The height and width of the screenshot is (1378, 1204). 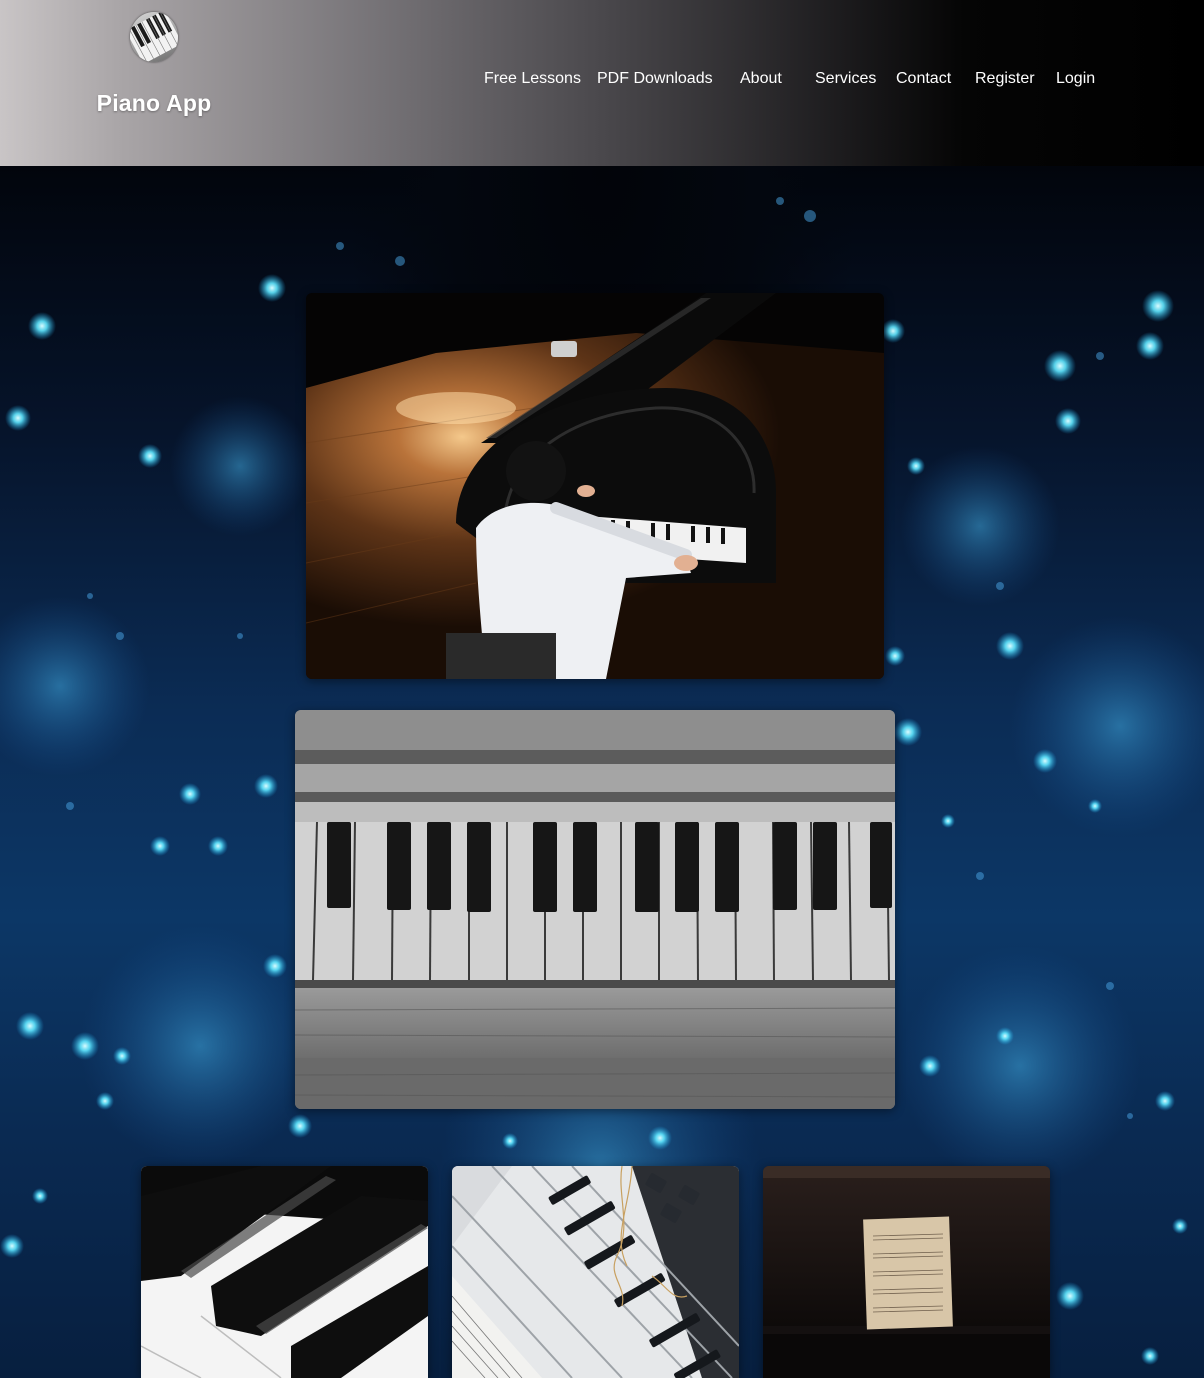 What do you see at coordinates (761, 79) in the screenshot?
I see `nav-link-about: About` at bounding box center [761, 79].